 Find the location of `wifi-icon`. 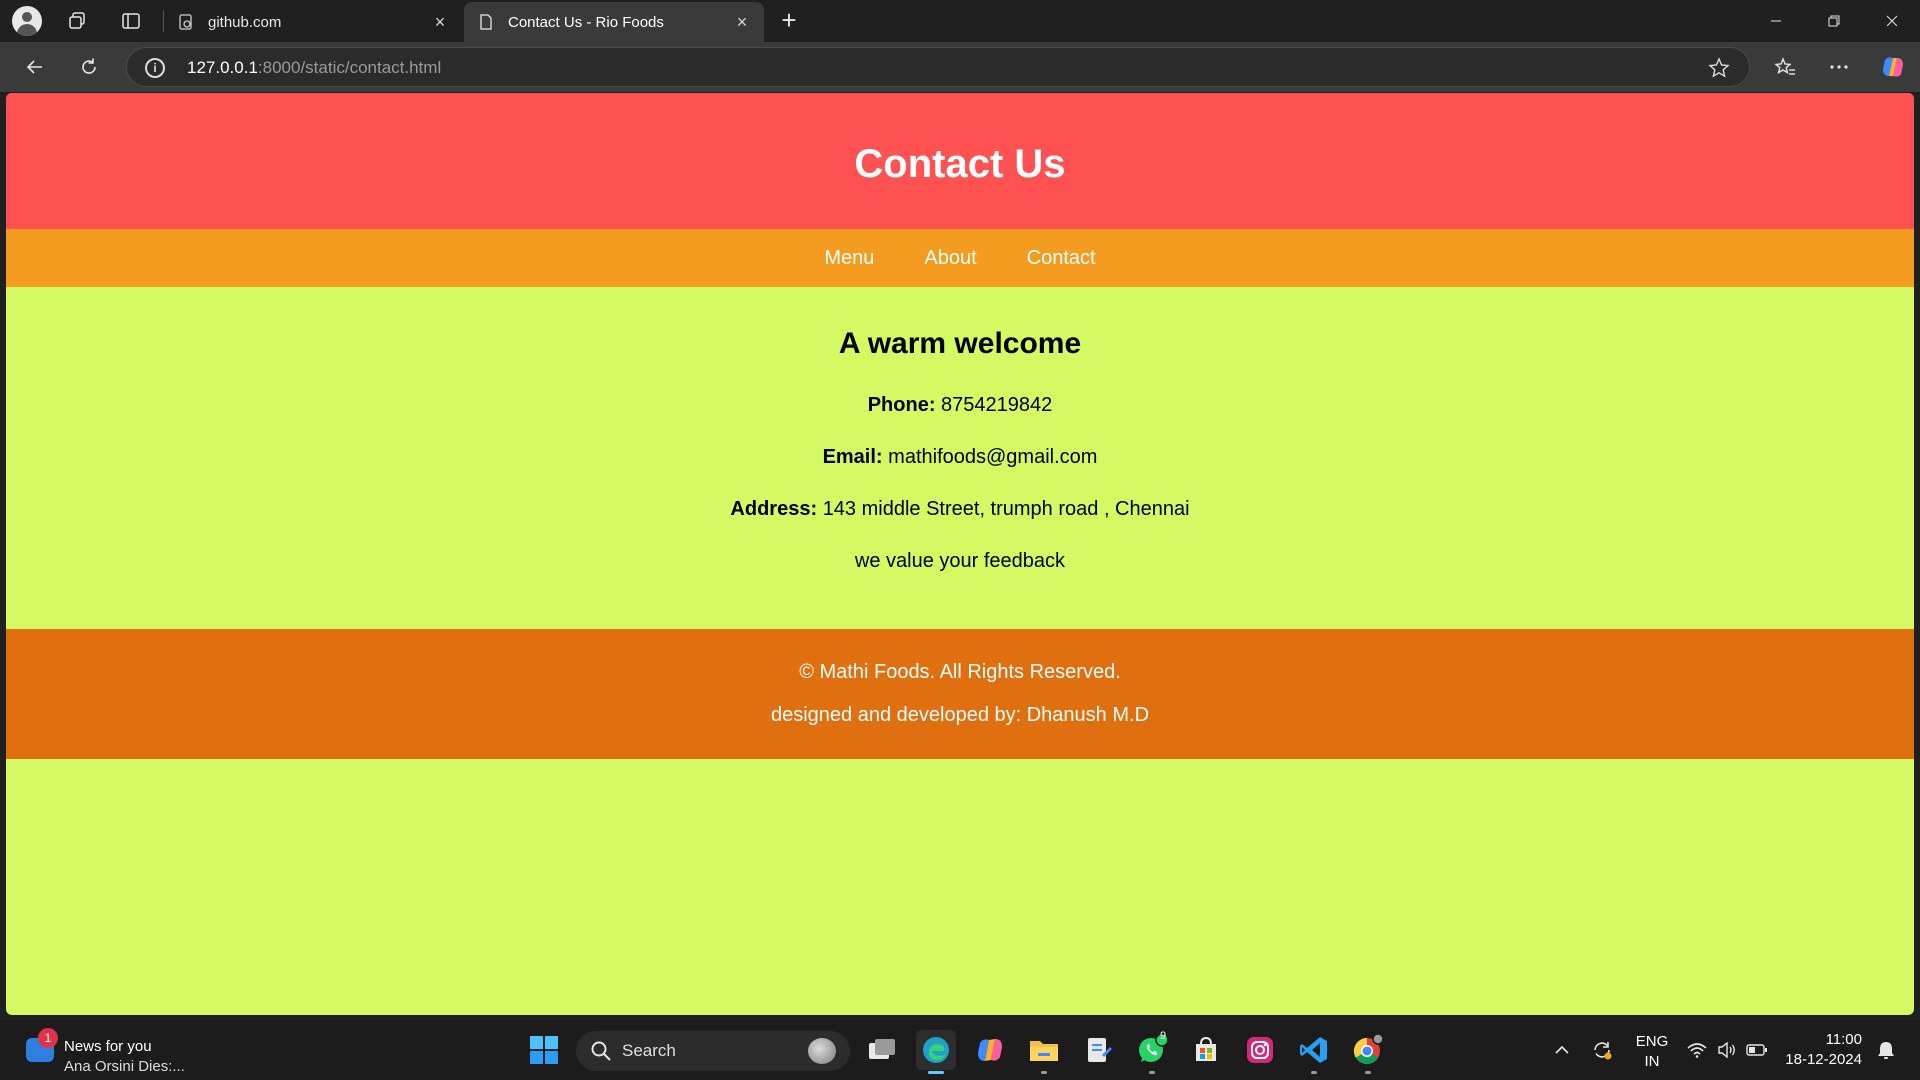

wifi-icon is located at coordinates (1697, 1050).